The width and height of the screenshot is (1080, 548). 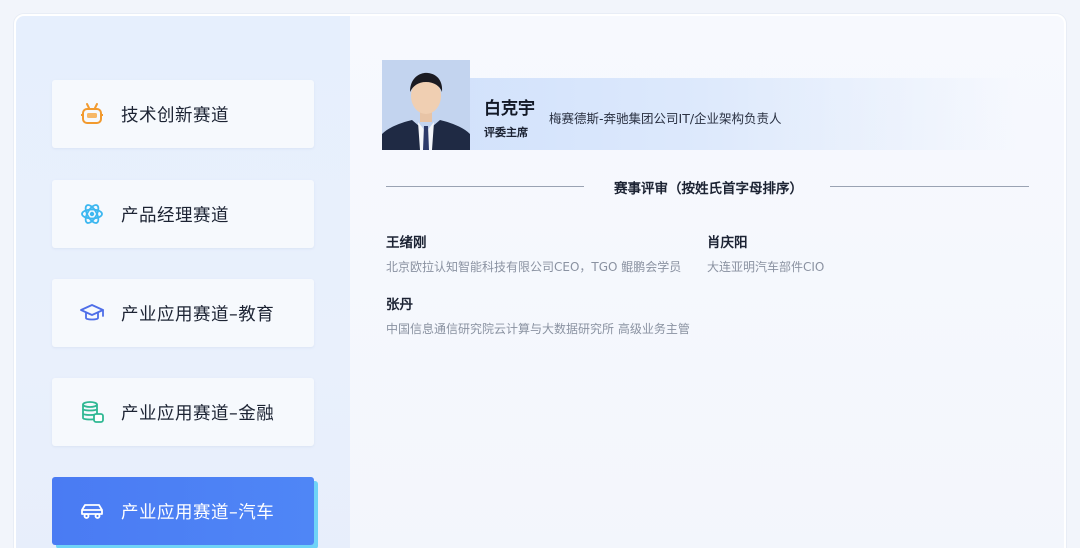 What do you see at coordinates (929, 186) in the screenshot?
I see `divider-right` at bounding box center [929, 186].